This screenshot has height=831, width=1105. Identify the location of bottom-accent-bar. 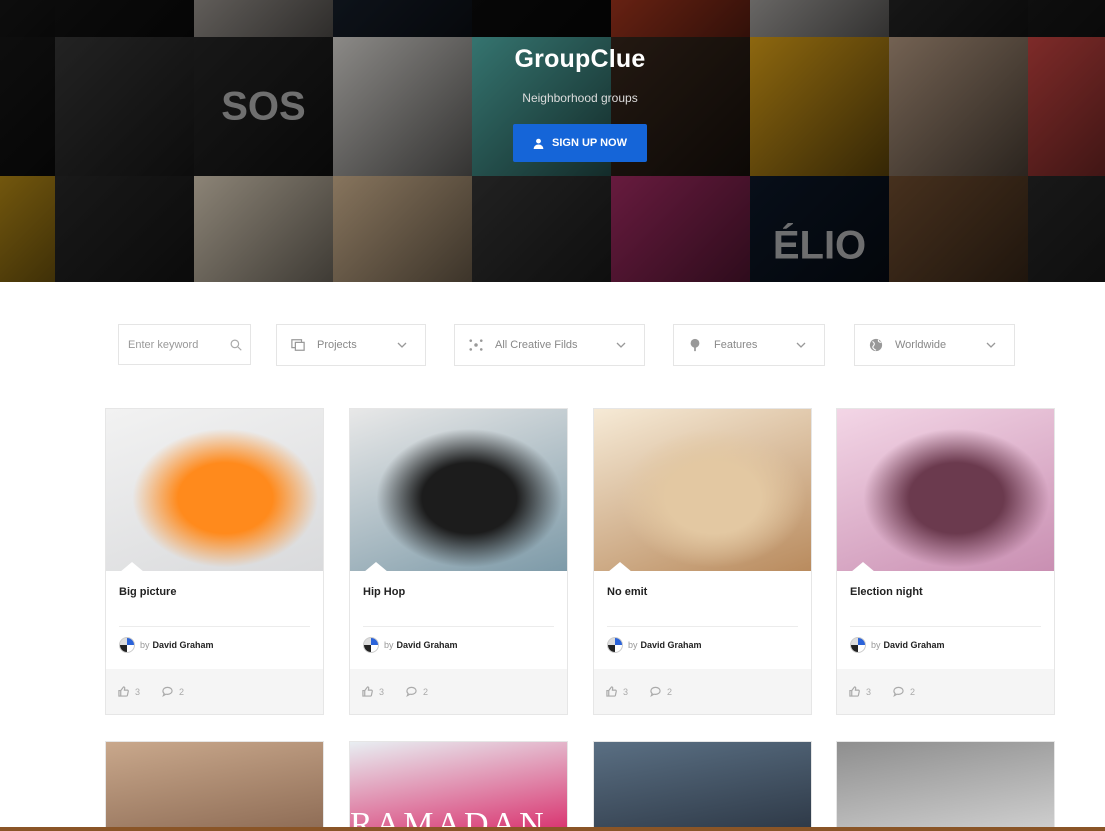
(552, 829).